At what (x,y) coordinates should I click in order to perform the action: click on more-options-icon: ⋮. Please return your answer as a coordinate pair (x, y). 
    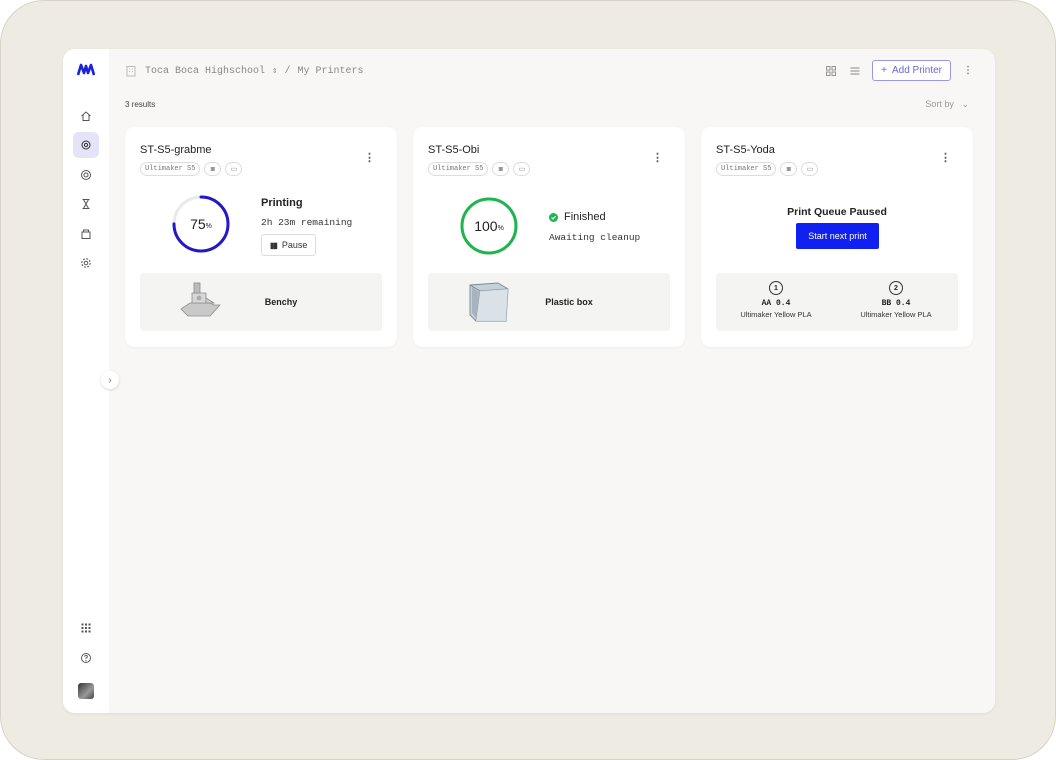
    Looking at the image, I should click on (968, 71).